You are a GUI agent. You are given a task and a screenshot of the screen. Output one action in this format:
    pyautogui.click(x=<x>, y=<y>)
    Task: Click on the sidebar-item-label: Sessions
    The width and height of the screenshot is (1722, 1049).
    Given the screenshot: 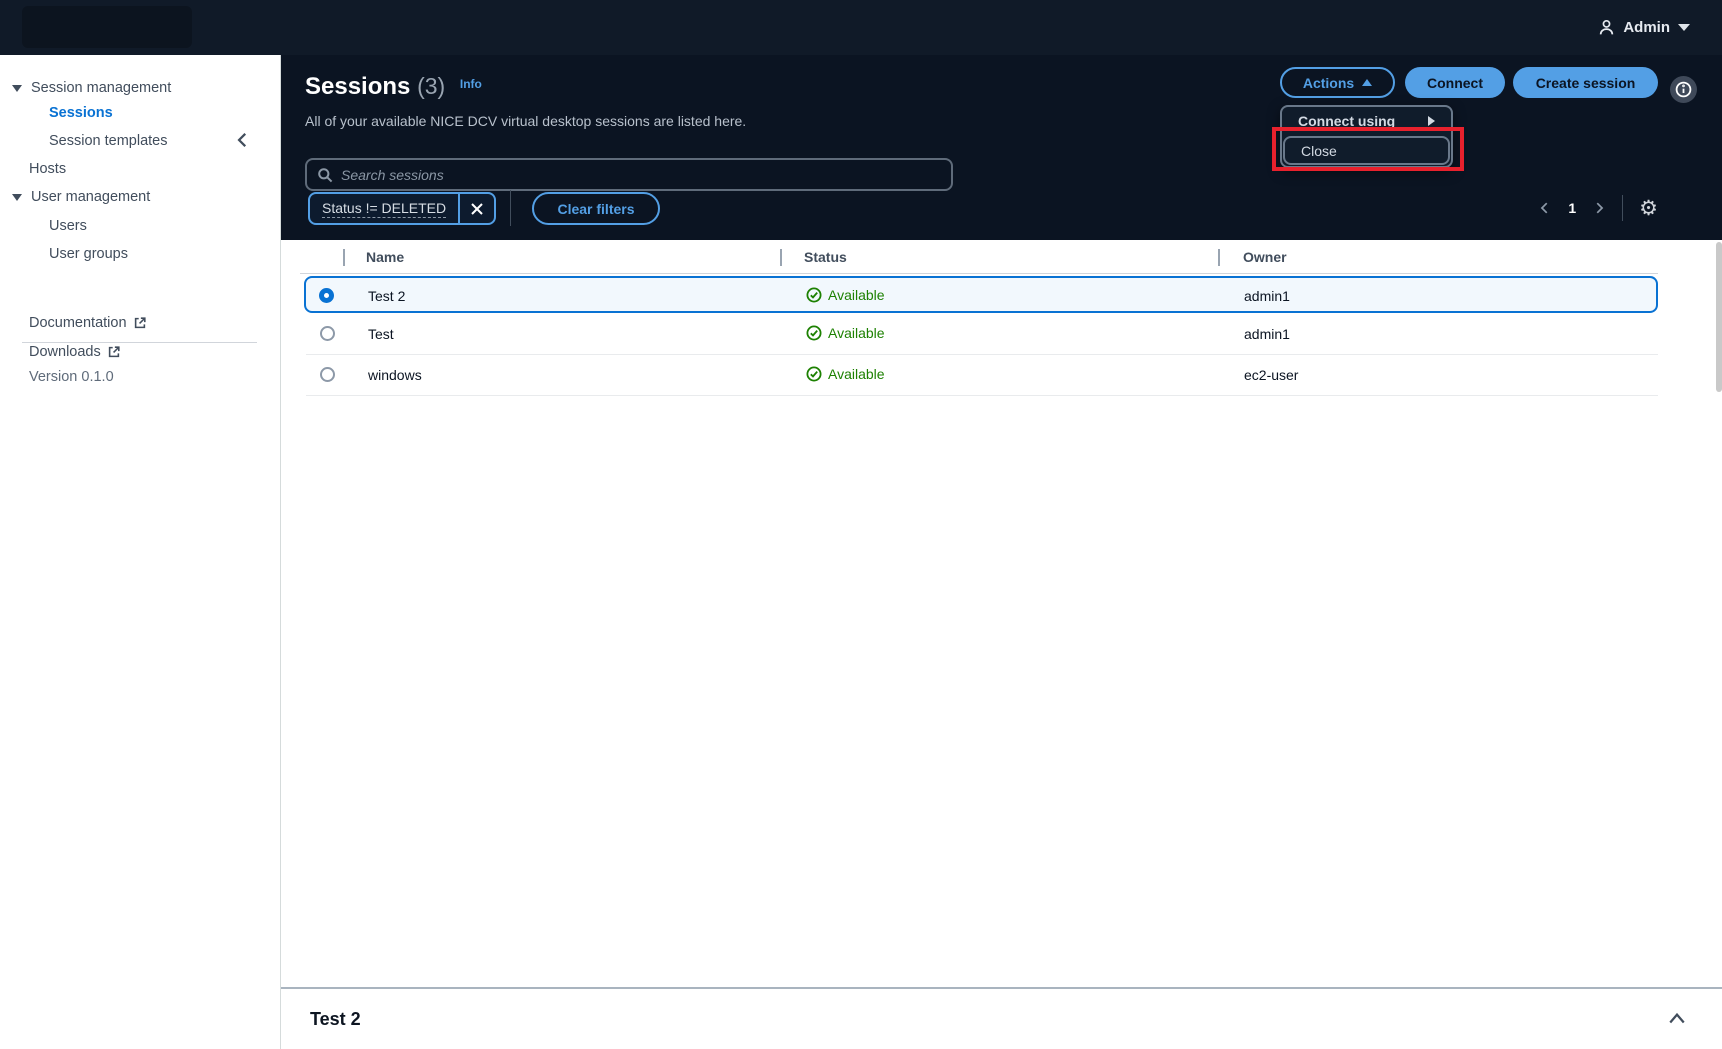 What is the action you would take?
    pyautogui.click(x=81, y=113)
    